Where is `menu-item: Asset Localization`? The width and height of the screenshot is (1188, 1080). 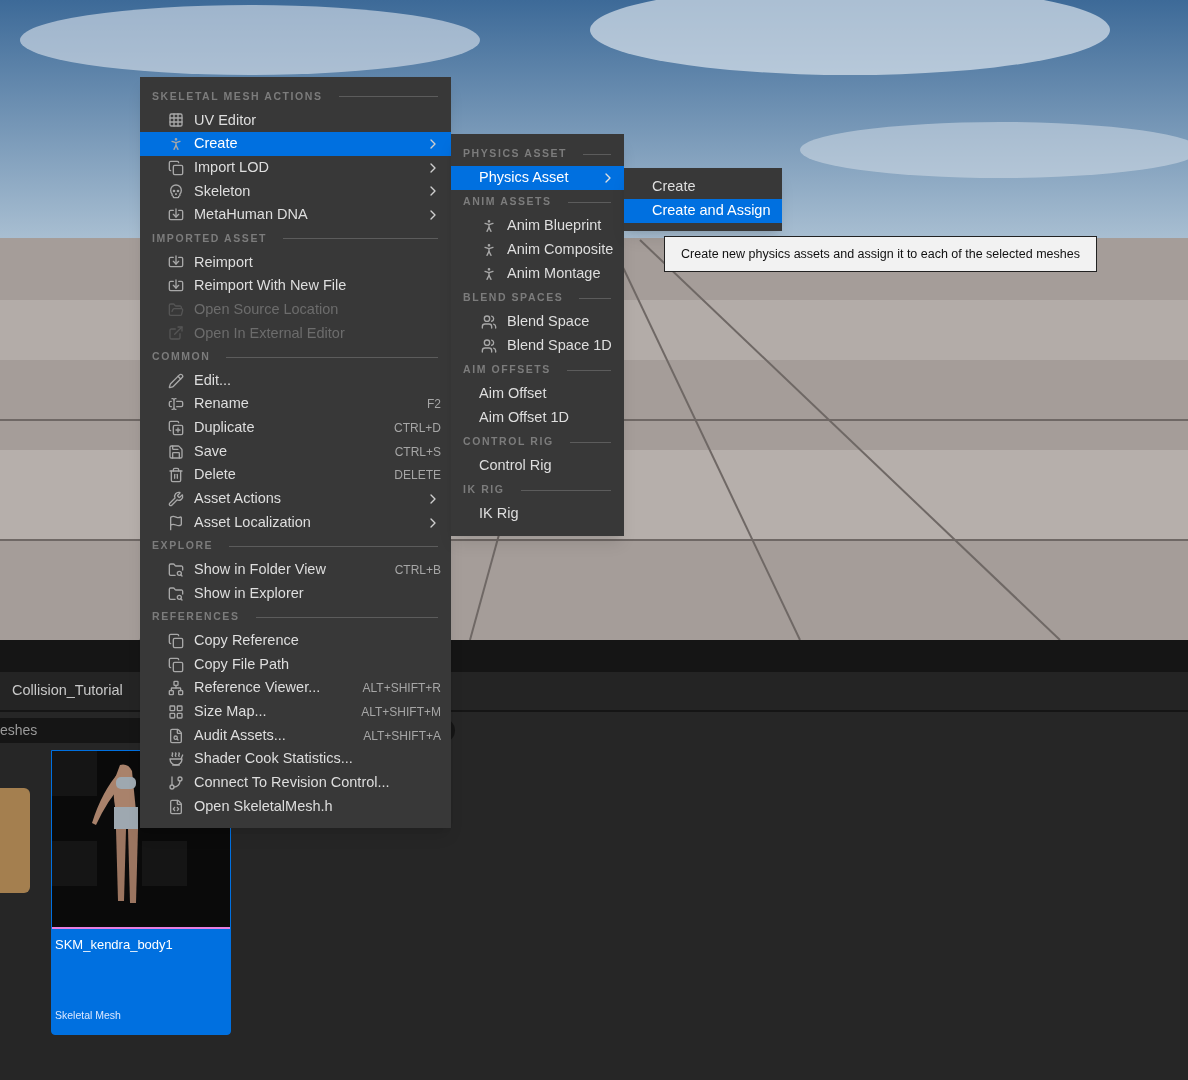 menu-item: Asset Localization is located at coordinates (295, 522).